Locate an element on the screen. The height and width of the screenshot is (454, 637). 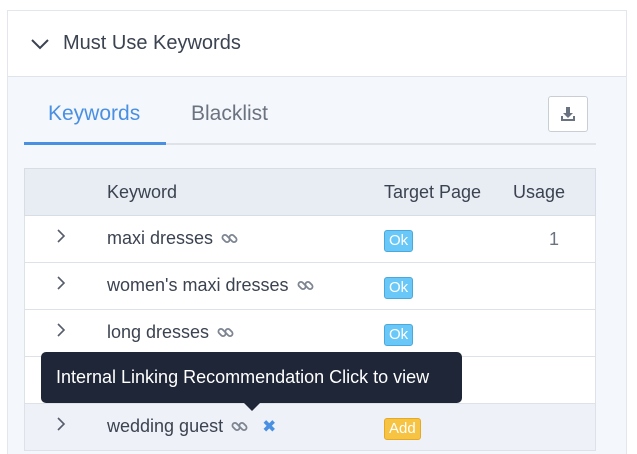
keyword-text: maxi dresses is located at coordinates (160, 238).